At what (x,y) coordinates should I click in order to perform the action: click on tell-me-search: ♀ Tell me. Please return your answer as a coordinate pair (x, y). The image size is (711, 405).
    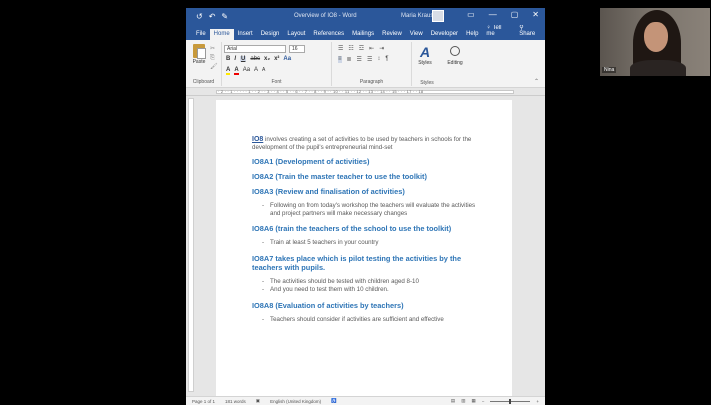
    Looking at the image, I should click on (498, 31).